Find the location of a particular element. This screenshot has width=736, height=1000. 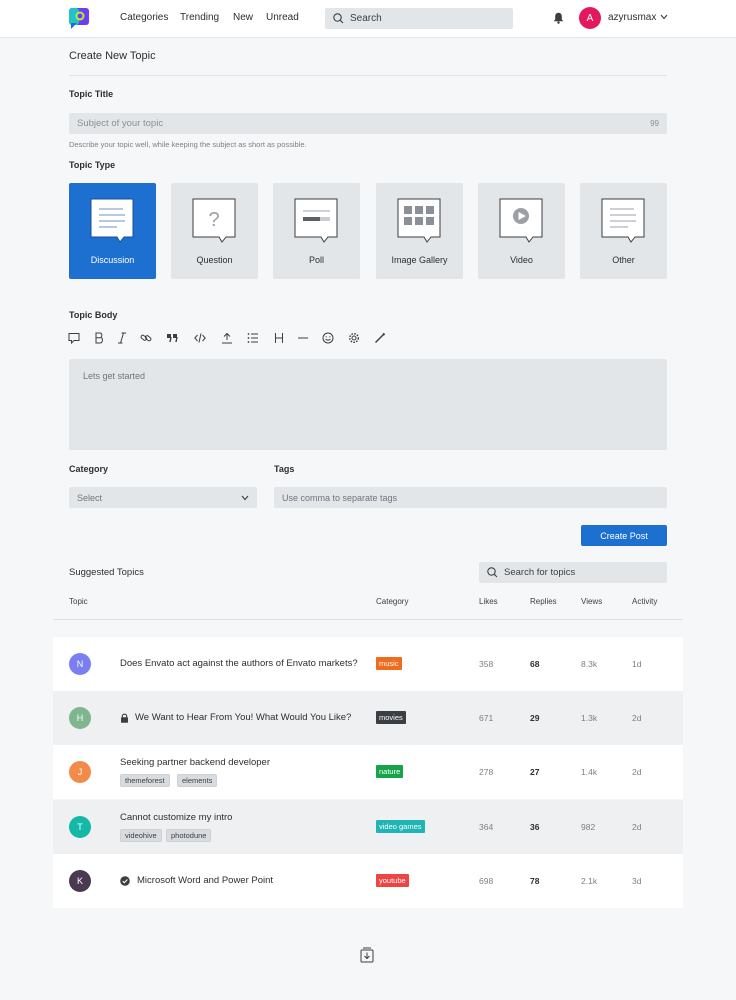

code-icon is located at coordinates (200, 338).